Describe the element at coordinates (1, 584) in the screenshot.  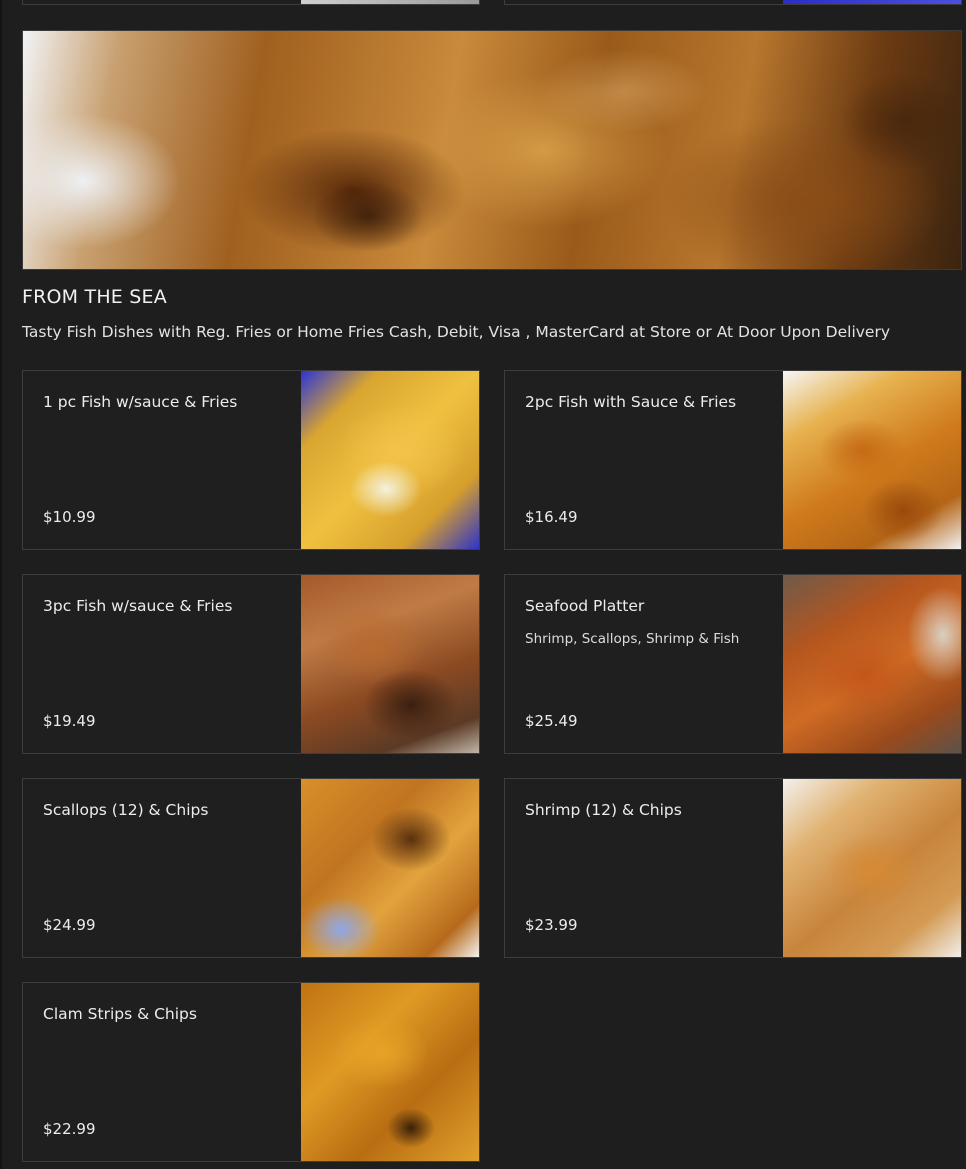
I see `page-left-edge` at that location.